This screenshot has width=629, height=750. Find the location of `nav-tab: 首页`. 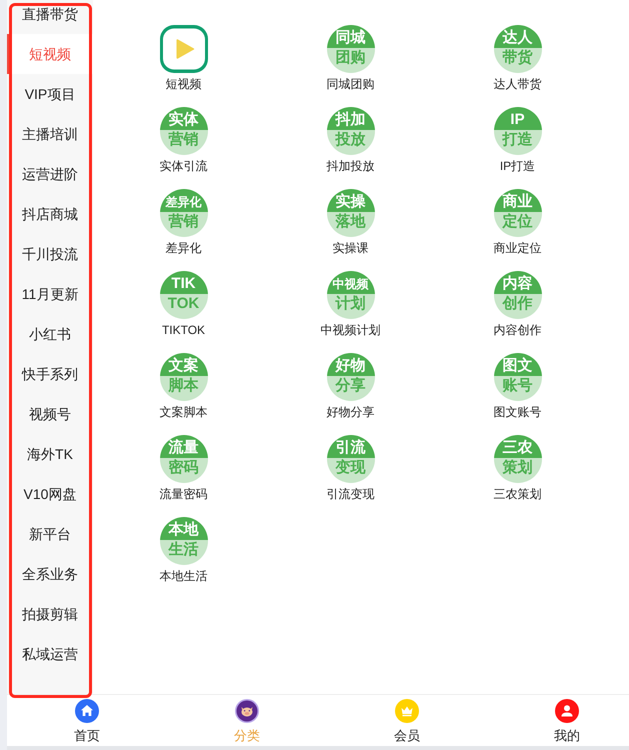

nav-tab: 首页 is located at coordinates (87, 720).